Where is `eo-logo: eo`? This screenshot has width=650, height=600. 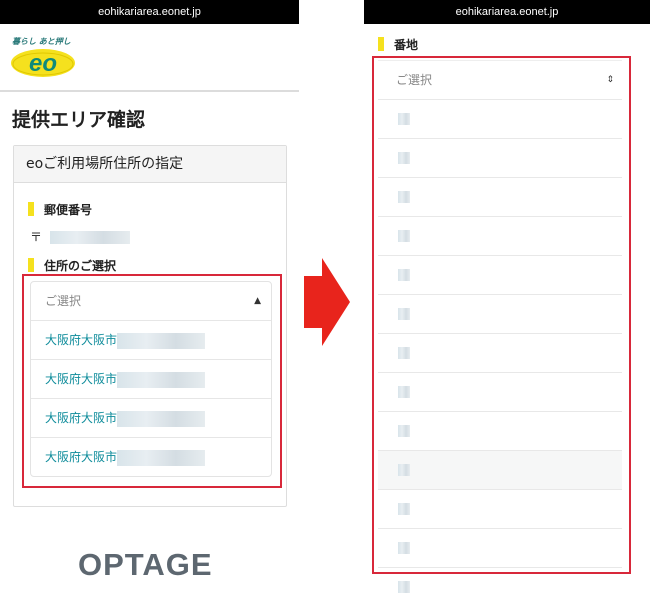 eo-logo: eo is located at coordinates (43, 63).